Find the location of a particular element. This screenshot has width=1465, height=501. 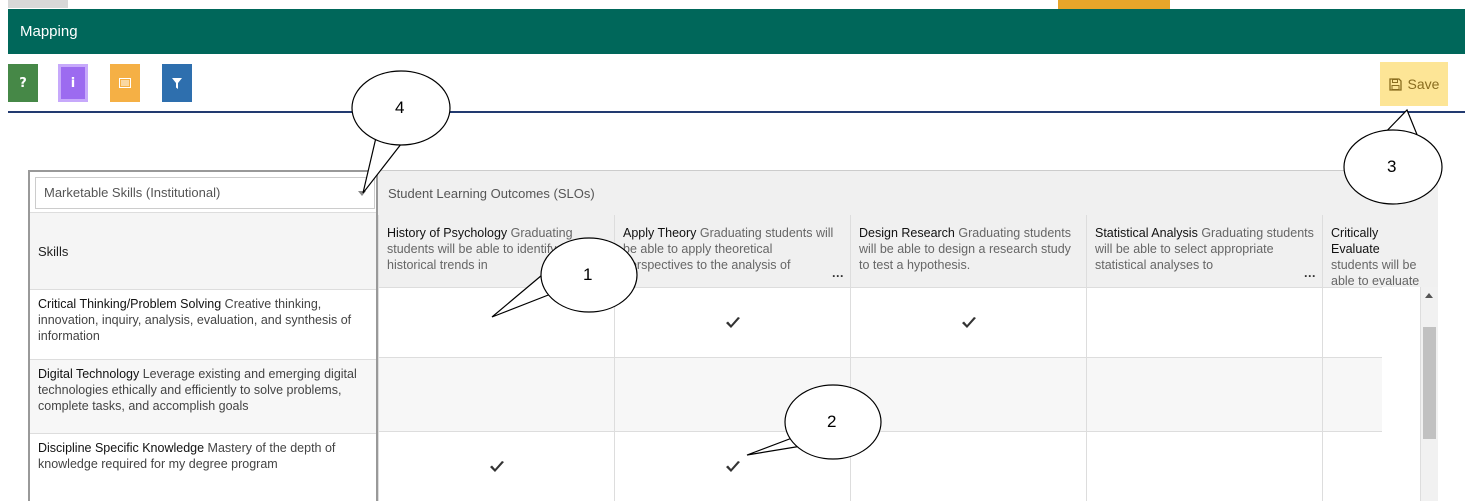

callout-2-number: 2 is located at coordinates (832, 421).